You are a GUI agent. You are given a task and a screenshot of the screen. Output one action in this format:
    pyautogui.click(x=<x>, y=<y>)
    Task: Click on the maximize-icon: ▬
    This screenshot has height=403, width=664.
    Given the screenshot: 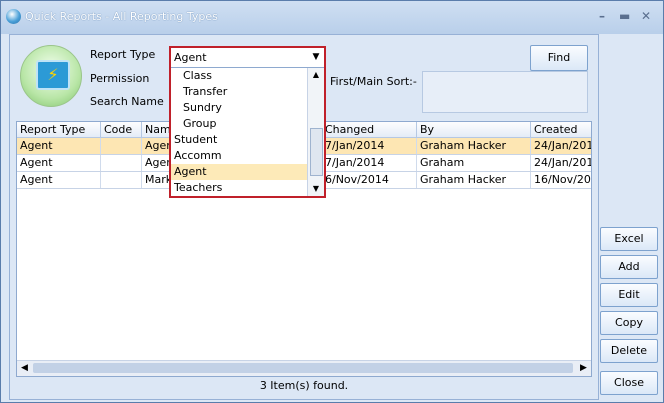 What is the action you would take?
    pyautogui.click(x=624, y=16)
    